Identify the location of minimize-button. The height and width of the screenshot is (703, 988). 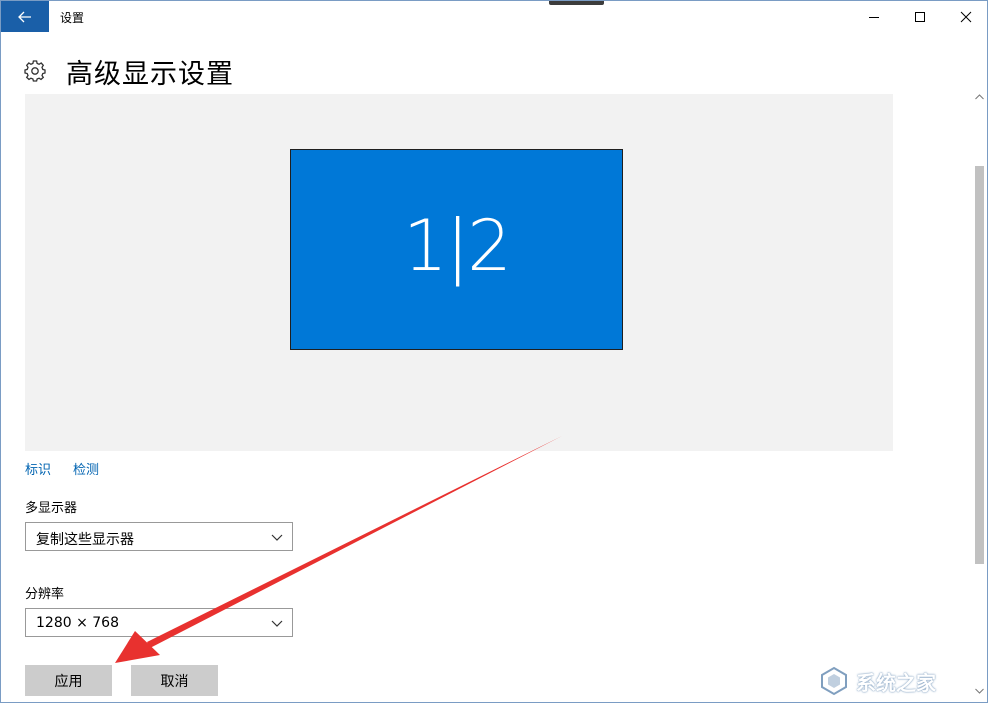
(874, 16).